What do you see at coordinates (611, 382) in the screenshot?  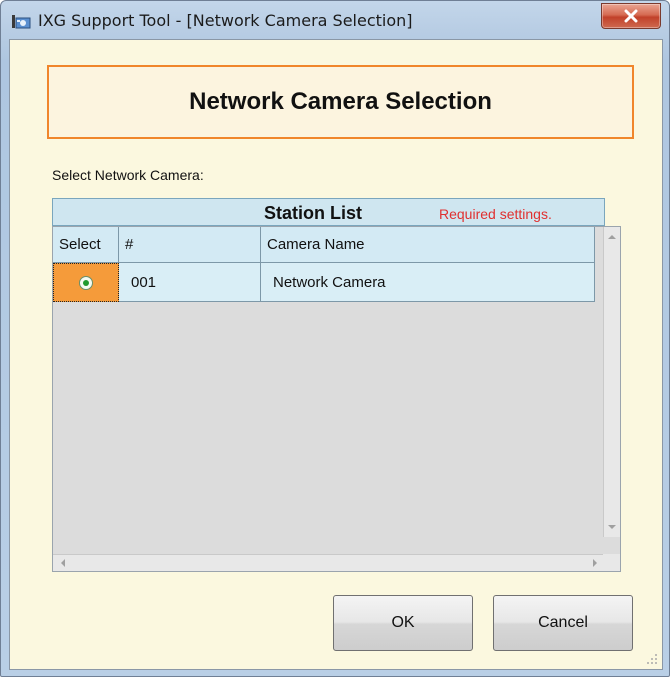 I see `vertical-scrollbar` at bounding box center [611, 382].